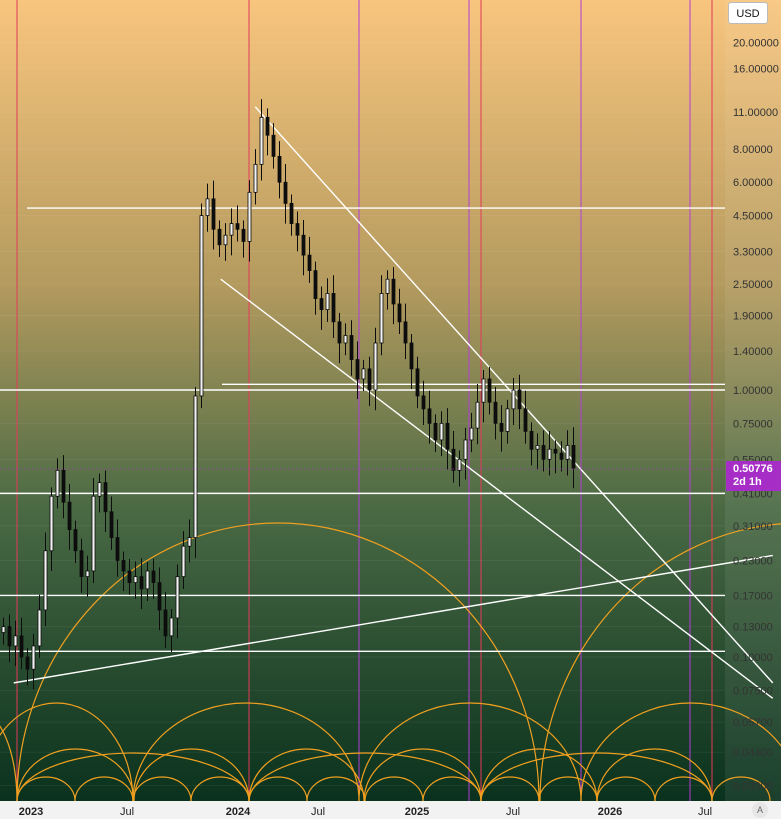 The height and width of the screenshot is (819, 781). What do you see at coordinates (760, 810) in the screenshot?
I see `auto-scale-button: A` at bounding box center [760, 810].